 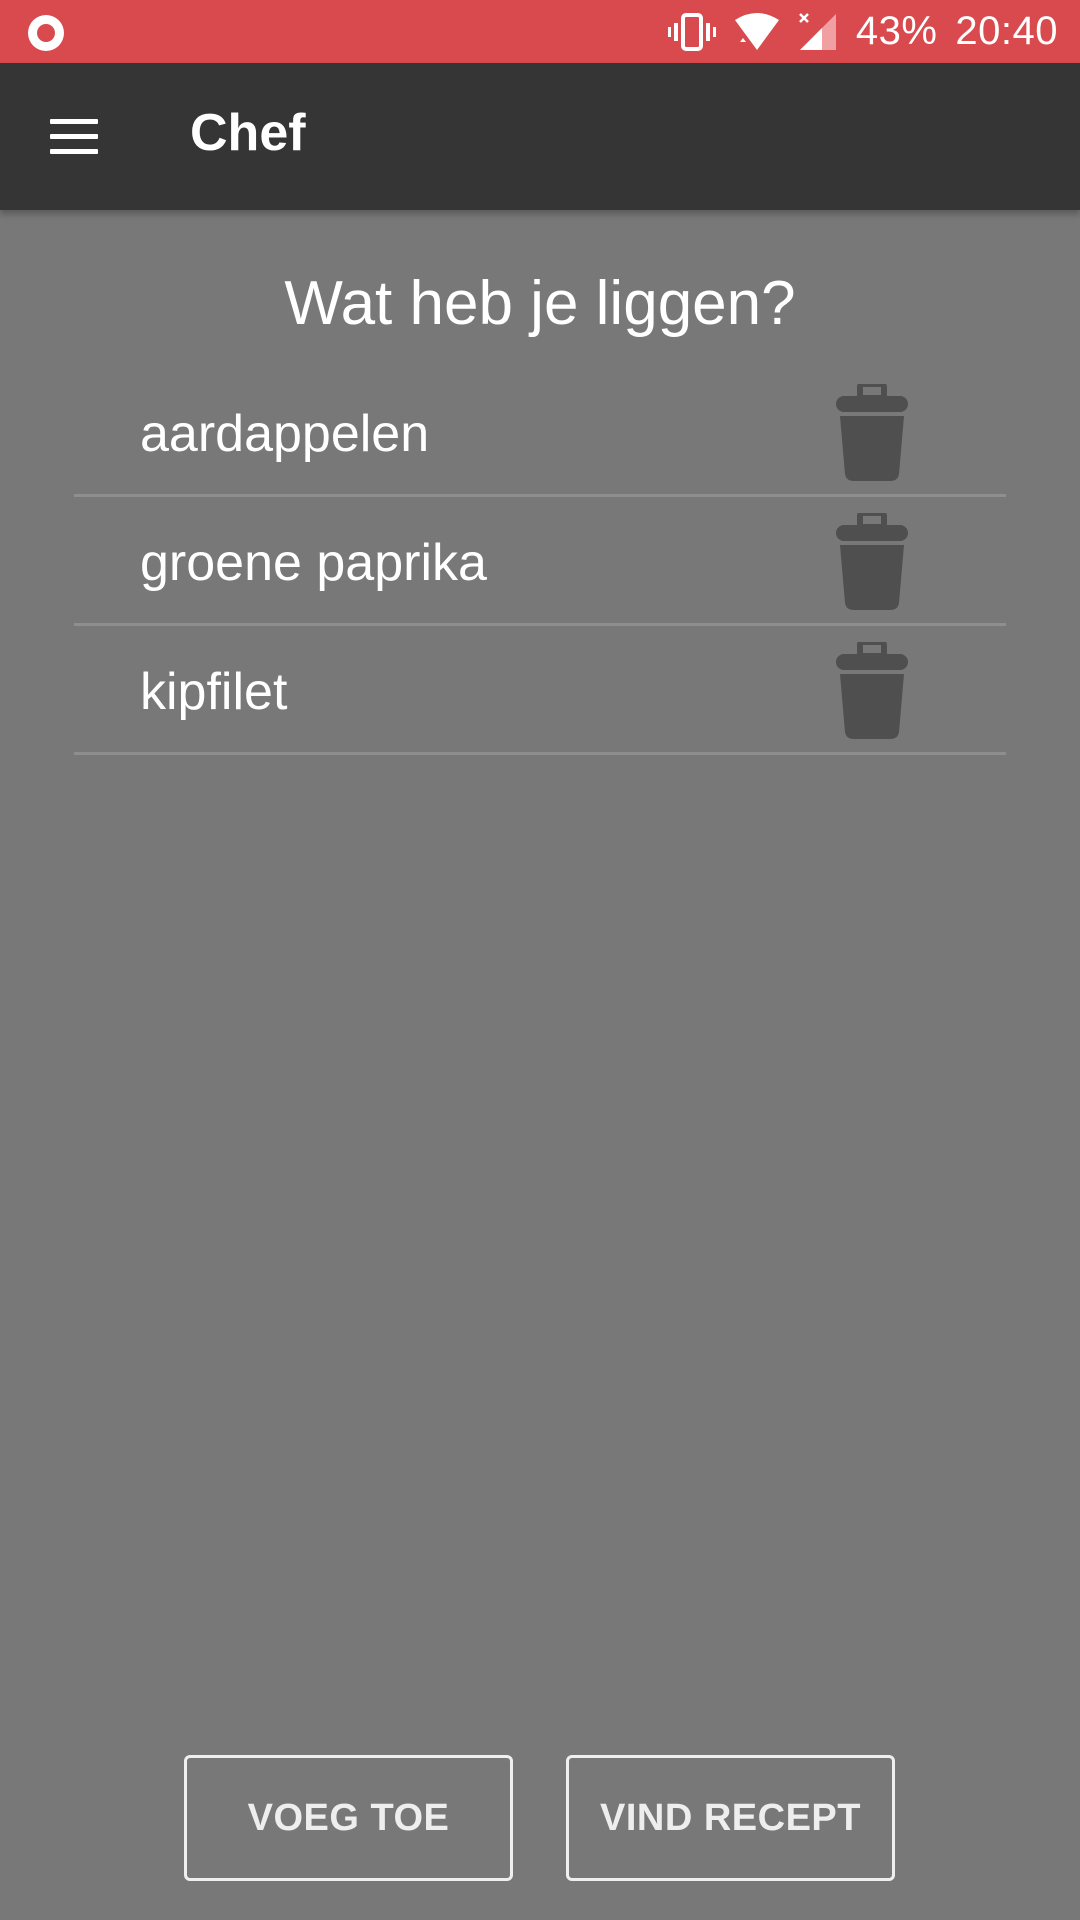 I want to click on app-title: Chef, so click(x=248, y=133).